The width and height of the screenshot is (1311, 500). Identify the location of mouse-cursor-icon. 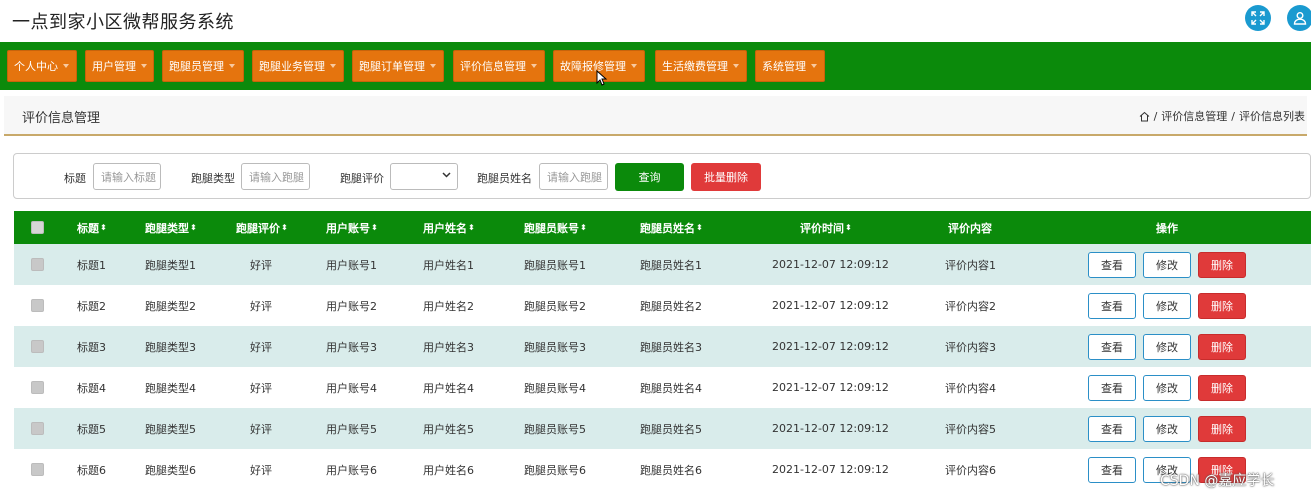
(602, 79).